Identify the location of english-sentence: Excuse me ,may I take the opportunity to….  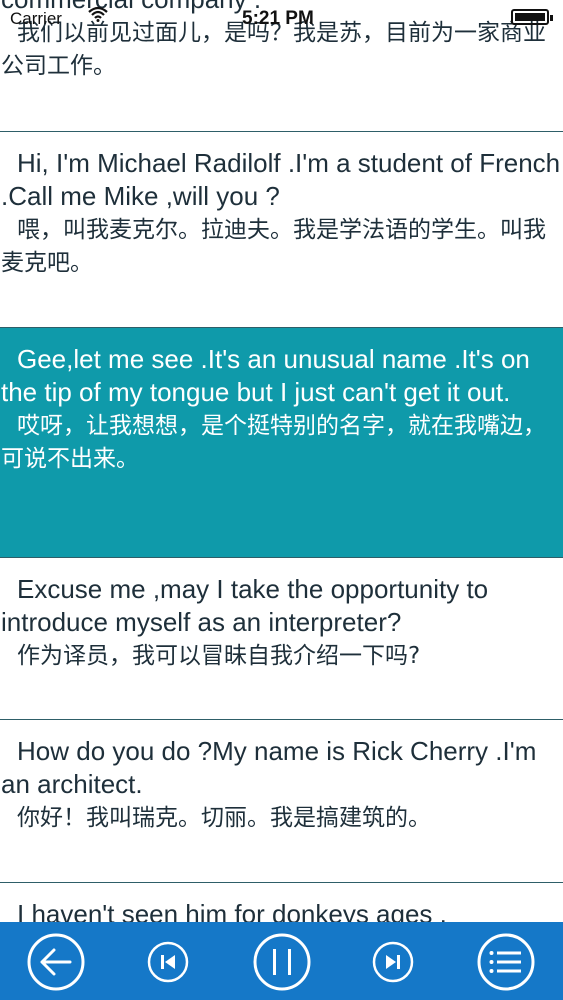
(245, 605).